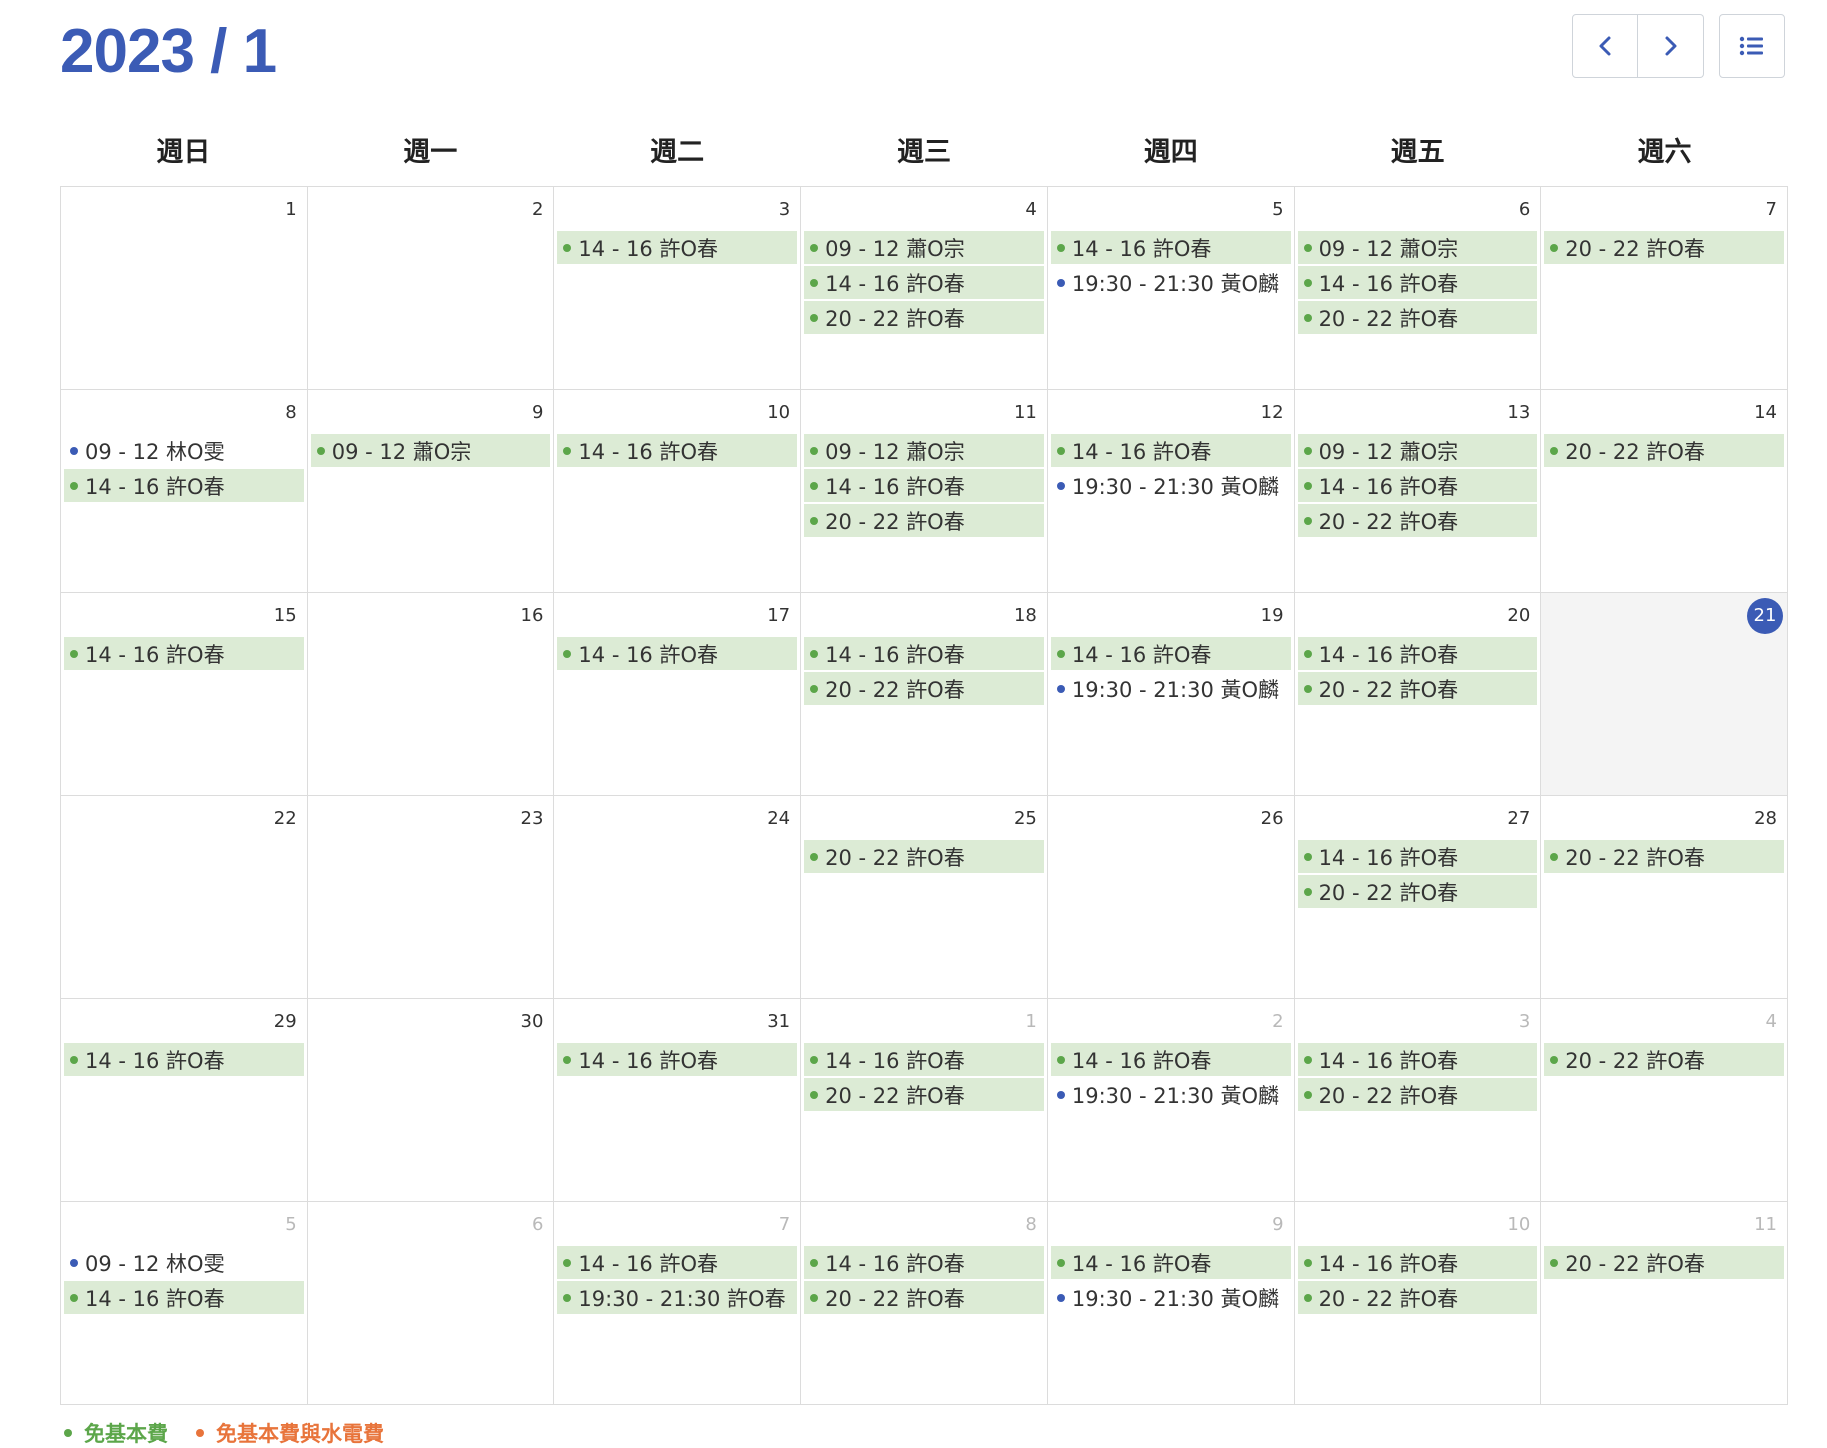 The width and height of the screenshot is (1827, 1448). What do you see at coordinates (678, 897) in the screenshot?
I see `day-cell: 24` at bounding box center [678, 897].